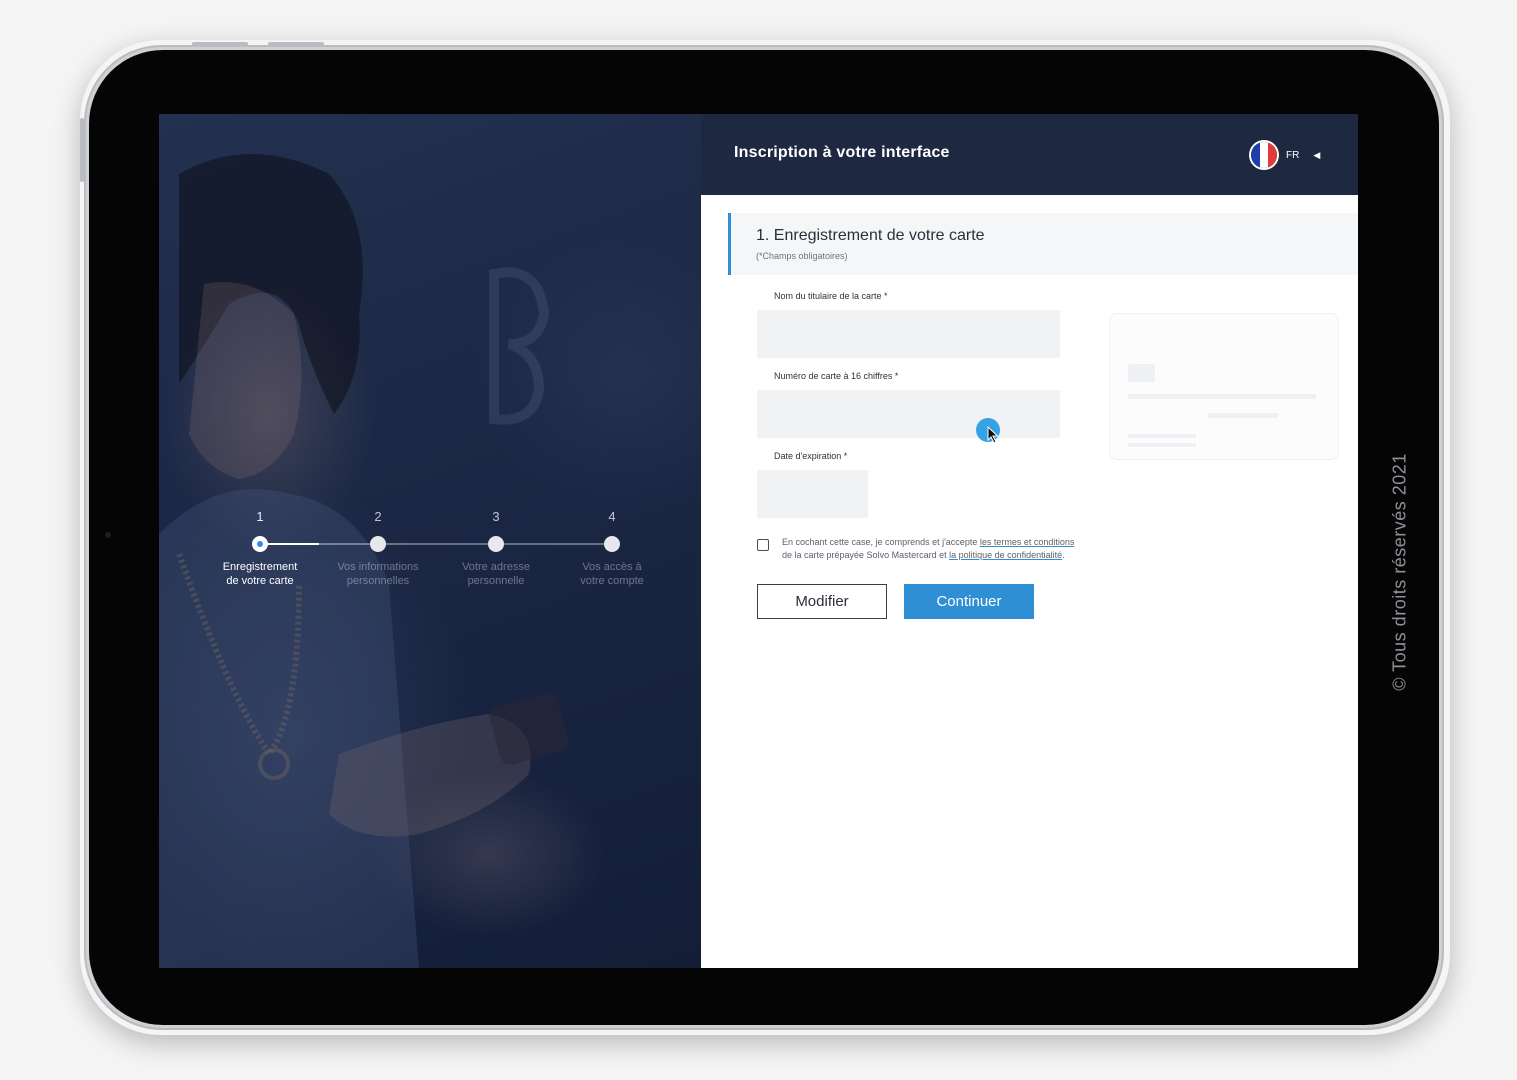  Describe the element at coordinates (842, 152) in the screenshot. I see `page-title: Inscription à votre interface` at that location.